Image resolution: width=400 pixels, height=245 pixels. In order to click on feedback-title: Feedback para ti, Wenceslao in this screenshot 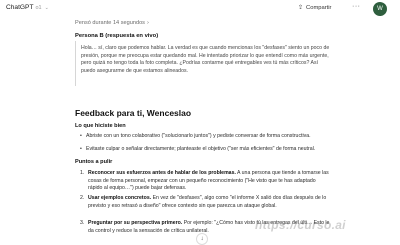, I will do `click(133, 113)`.